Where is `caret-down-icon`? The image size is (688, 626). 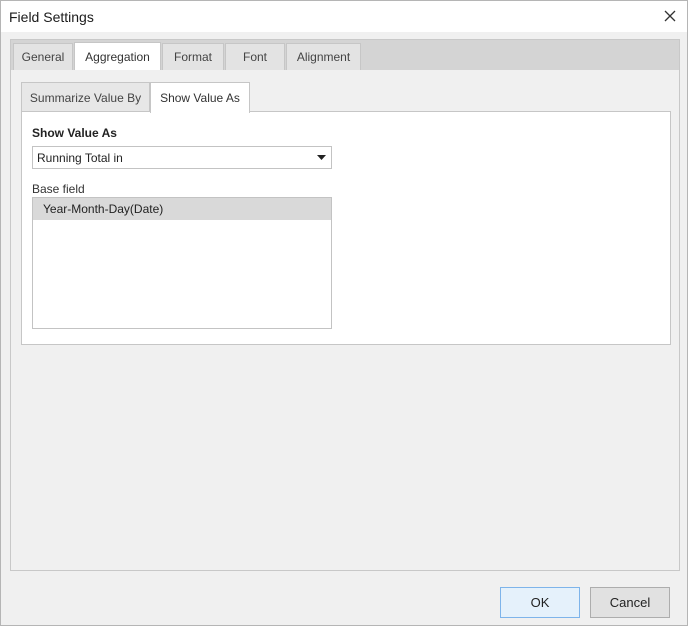
caret-down-icon is located at coordinates (321, 157).